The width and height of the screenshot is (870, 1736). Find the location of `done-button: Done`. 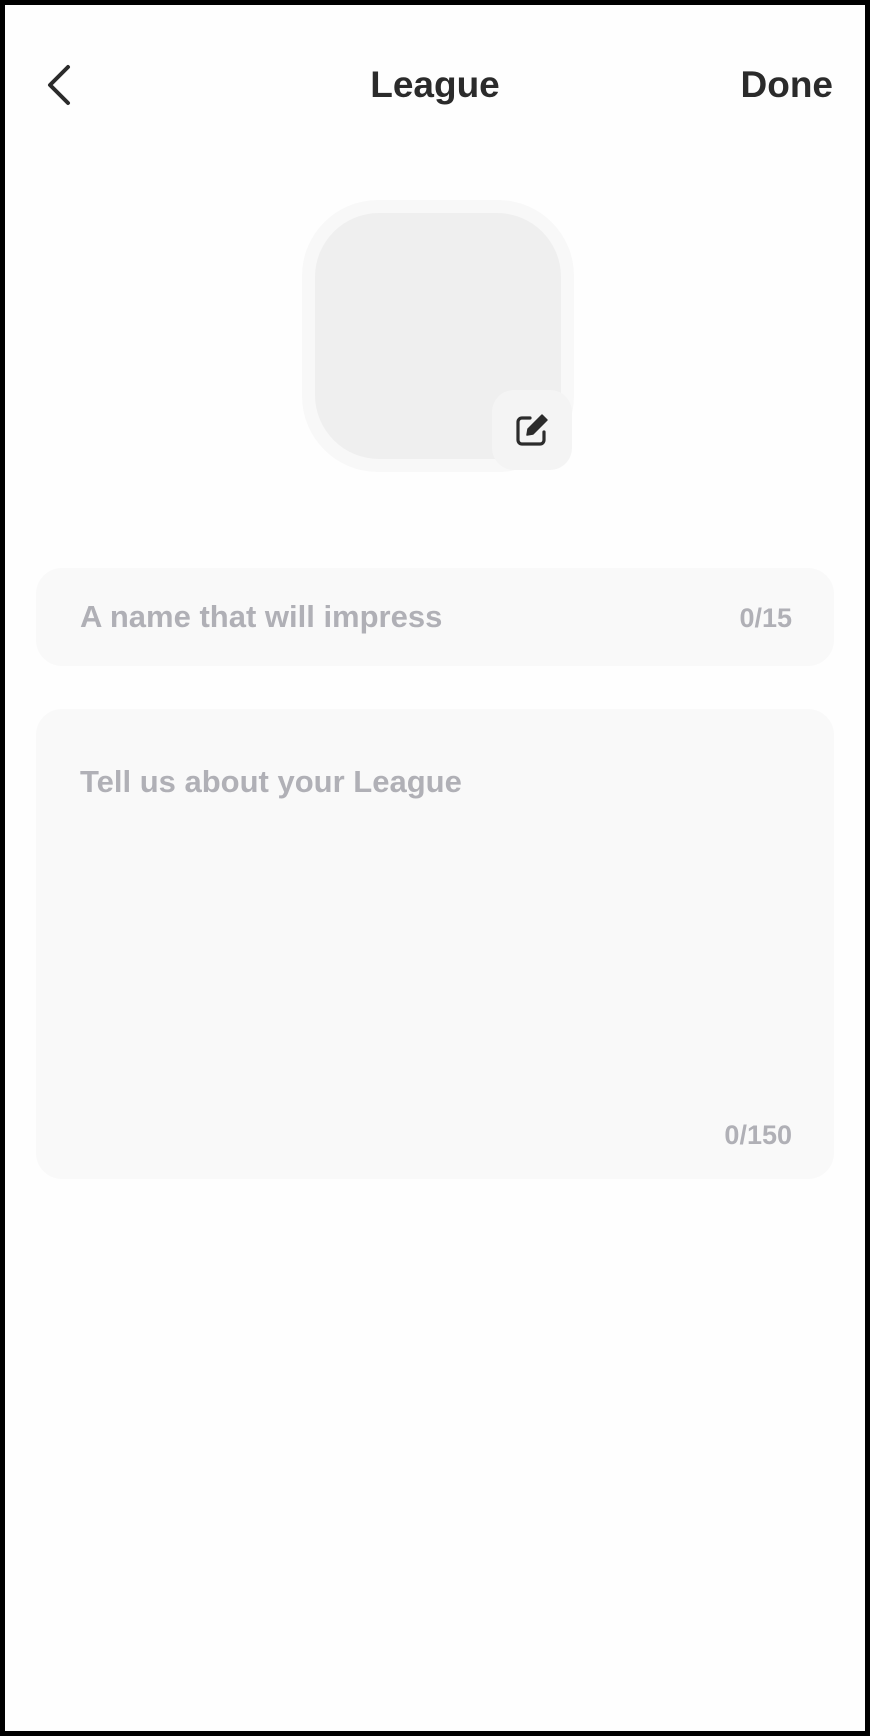

done-button: Done is located at coordinates (787, 85).